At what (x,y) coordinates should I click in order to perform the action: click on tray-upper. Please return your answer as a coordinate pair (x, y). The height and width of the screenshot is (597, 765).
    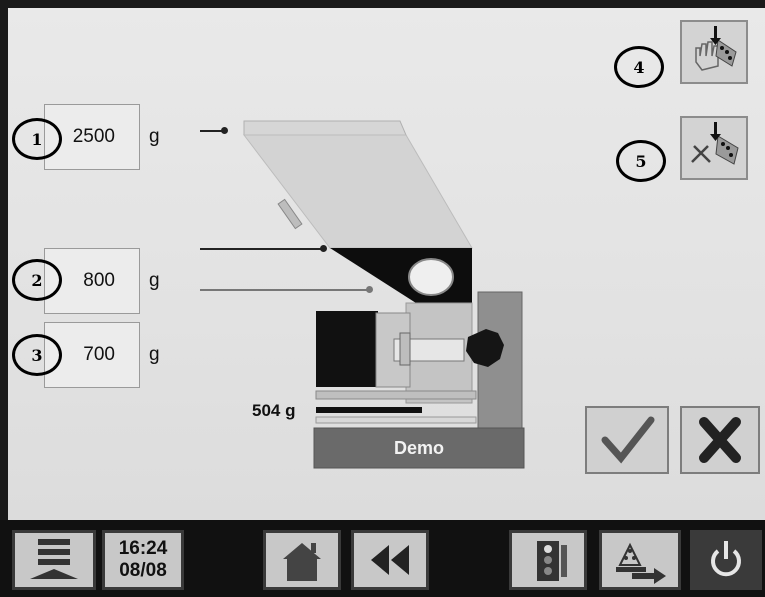
    Looking at the image, I should click on (396, 395).